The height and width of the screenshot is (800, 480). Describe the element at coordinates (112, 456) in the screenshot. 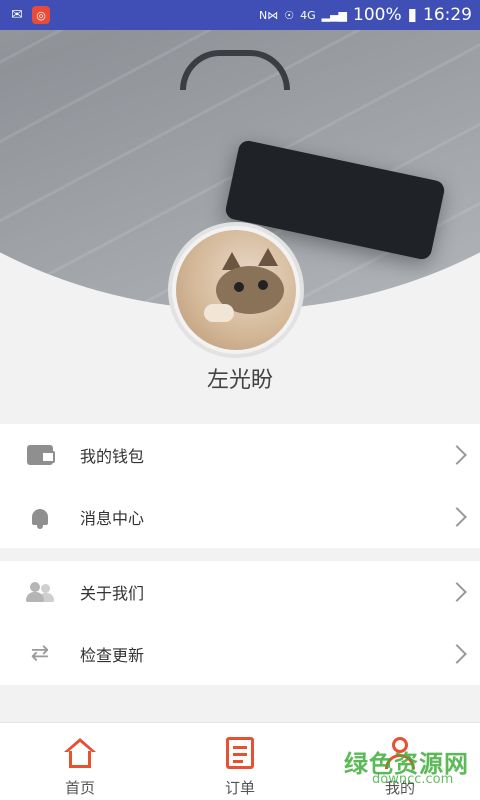

I see `menu-item-label: 我的钱包` at that location.